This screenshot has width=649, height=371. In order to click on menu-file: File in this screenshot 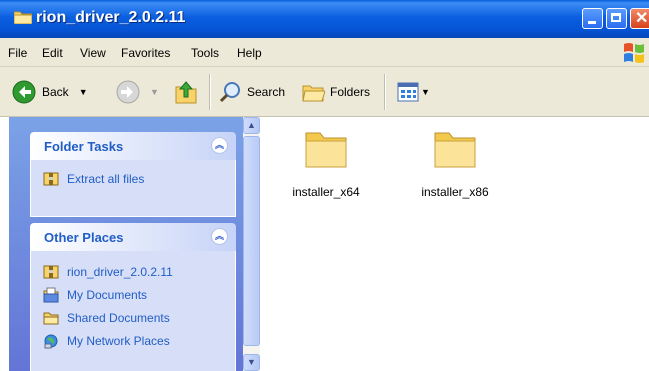, I will do `click(17, 53)`.